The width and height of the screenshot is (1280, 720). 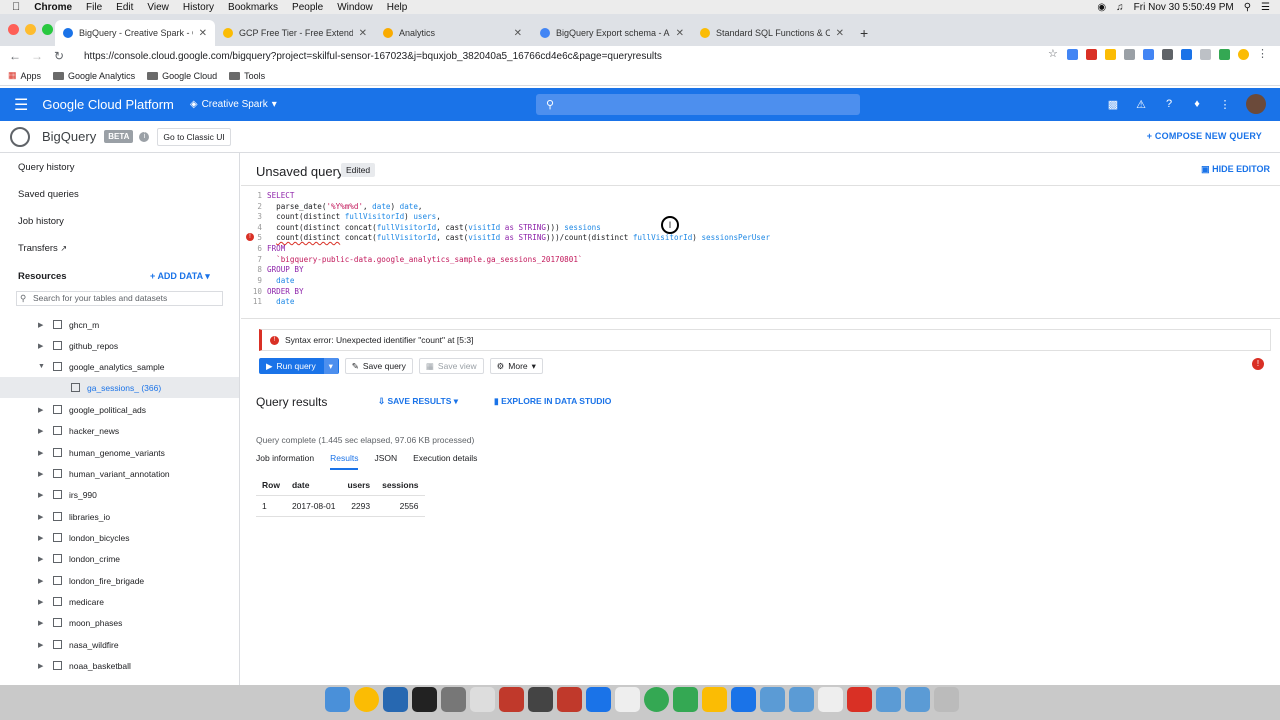 What do you see at coordinates (1148, 54) in the screenshot?
I see `camera-icon` at bounding box center [1148, 54].